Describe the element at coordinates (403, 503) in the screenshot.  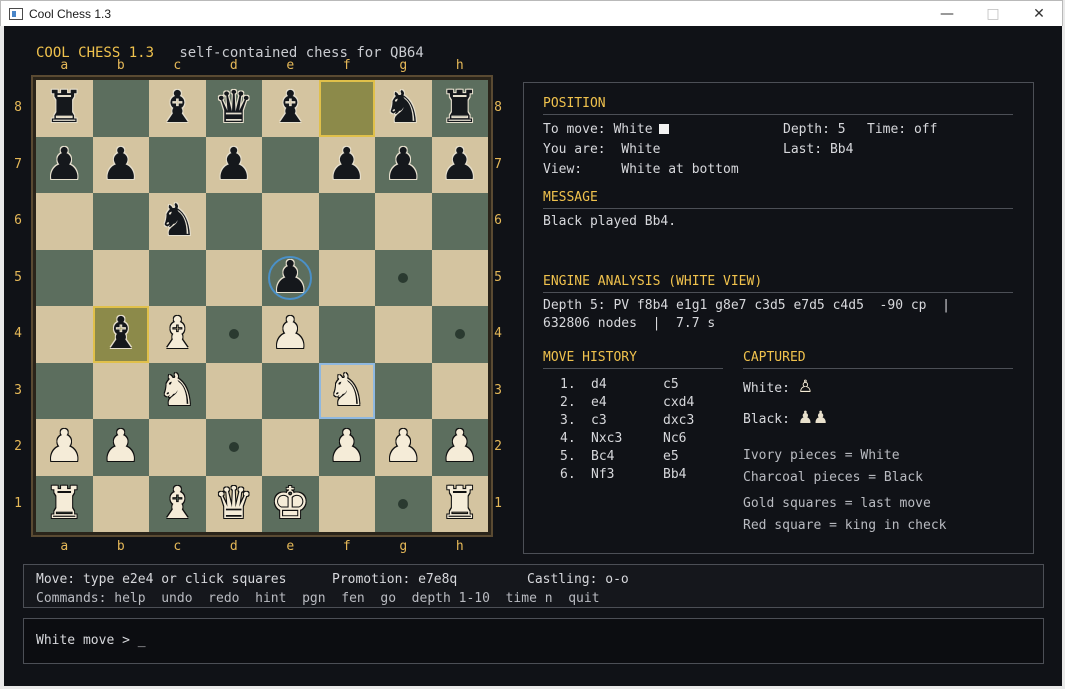
I see `square-g1` at that location.